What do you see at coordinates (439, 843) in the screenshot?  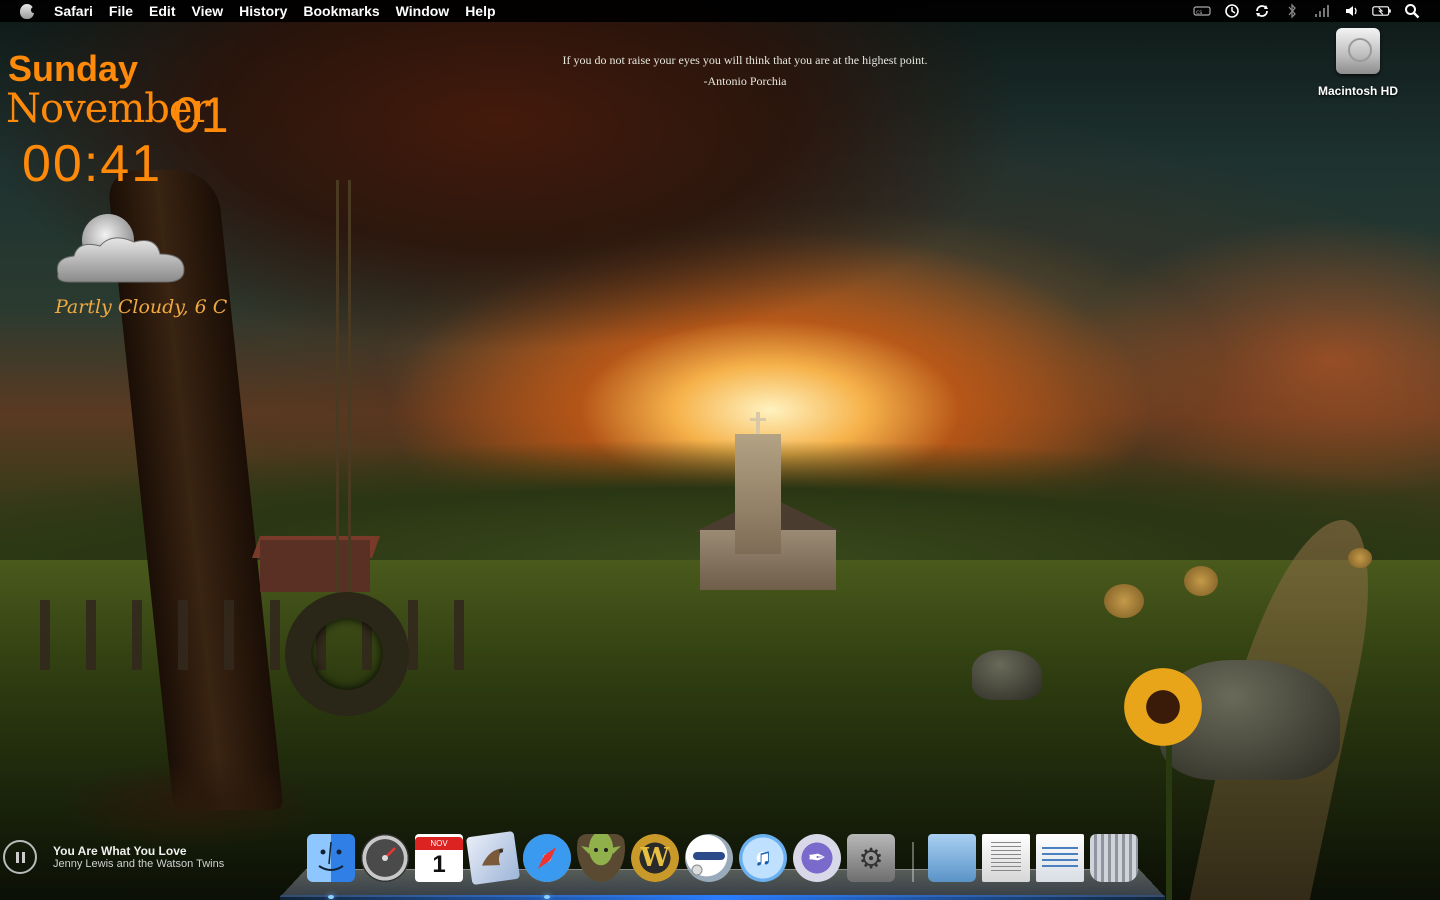 I see `calendar-month: NOV` at bounding box center [439, 843].